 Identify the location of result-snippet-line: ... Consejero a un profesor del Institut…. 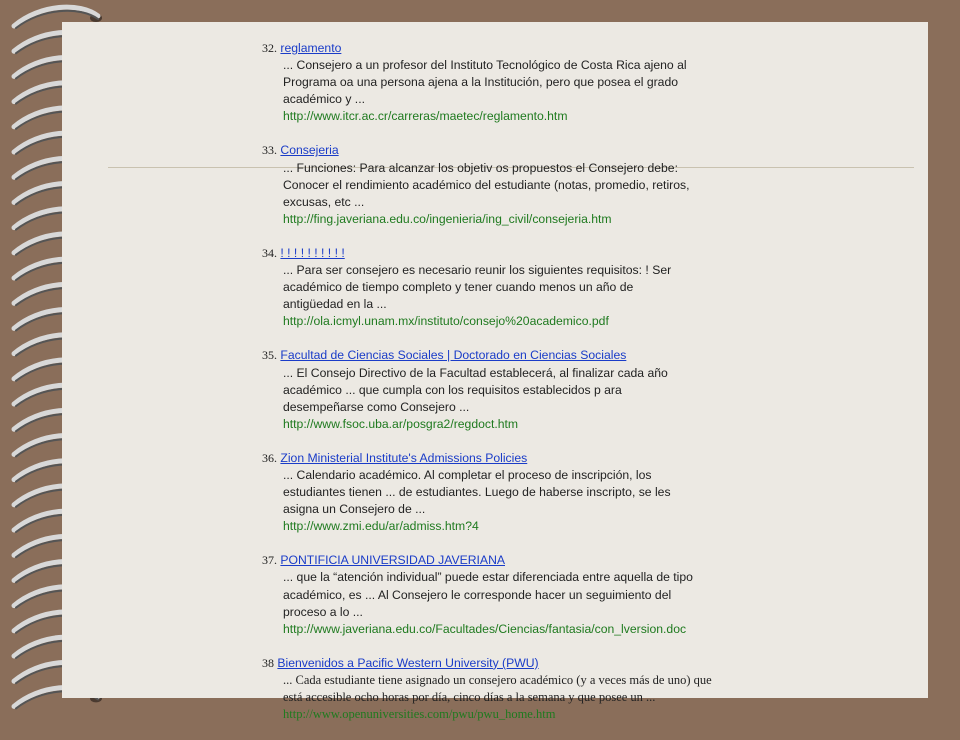
(485, 65).